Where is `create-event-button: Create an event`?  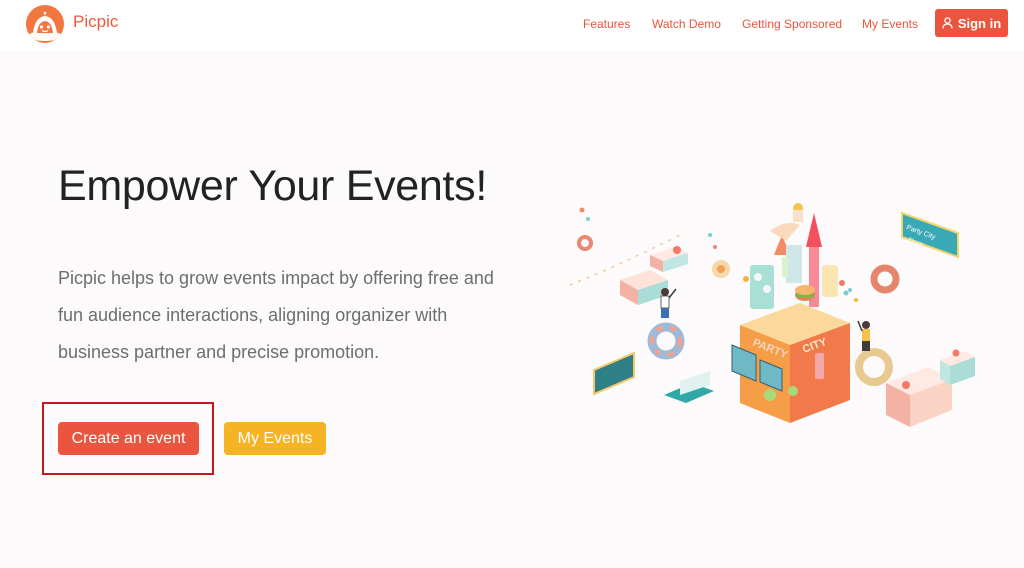
create-event-button: Create an event is located at coordinates (128, 438).